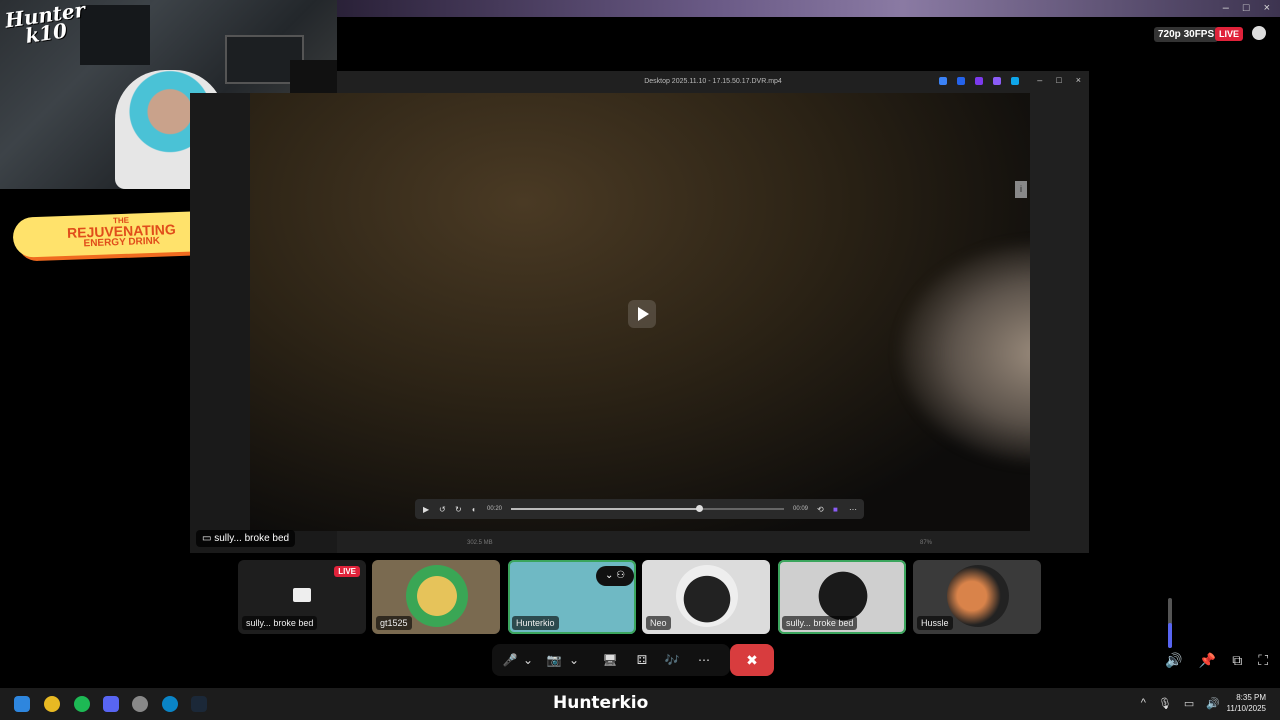 This screenshot has width=1280, height=720. I want to click on volume-icon: 🔊, so click(1173, 660).